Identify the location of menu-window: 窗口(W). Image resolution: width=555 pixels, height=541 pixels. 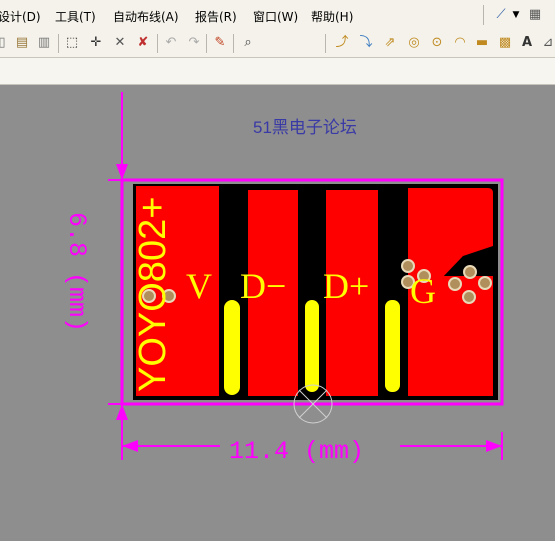
(275, 16).